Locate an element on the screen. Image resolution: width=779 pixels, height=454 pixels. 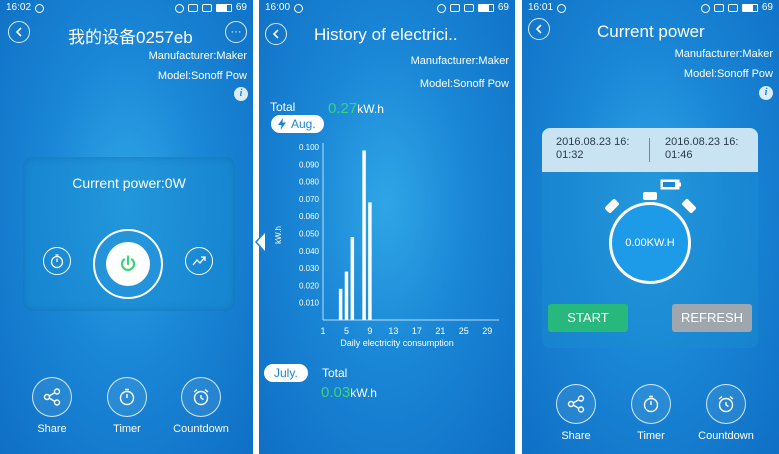
prev-total-unit: kW.h is located at coordinates (363, 393).